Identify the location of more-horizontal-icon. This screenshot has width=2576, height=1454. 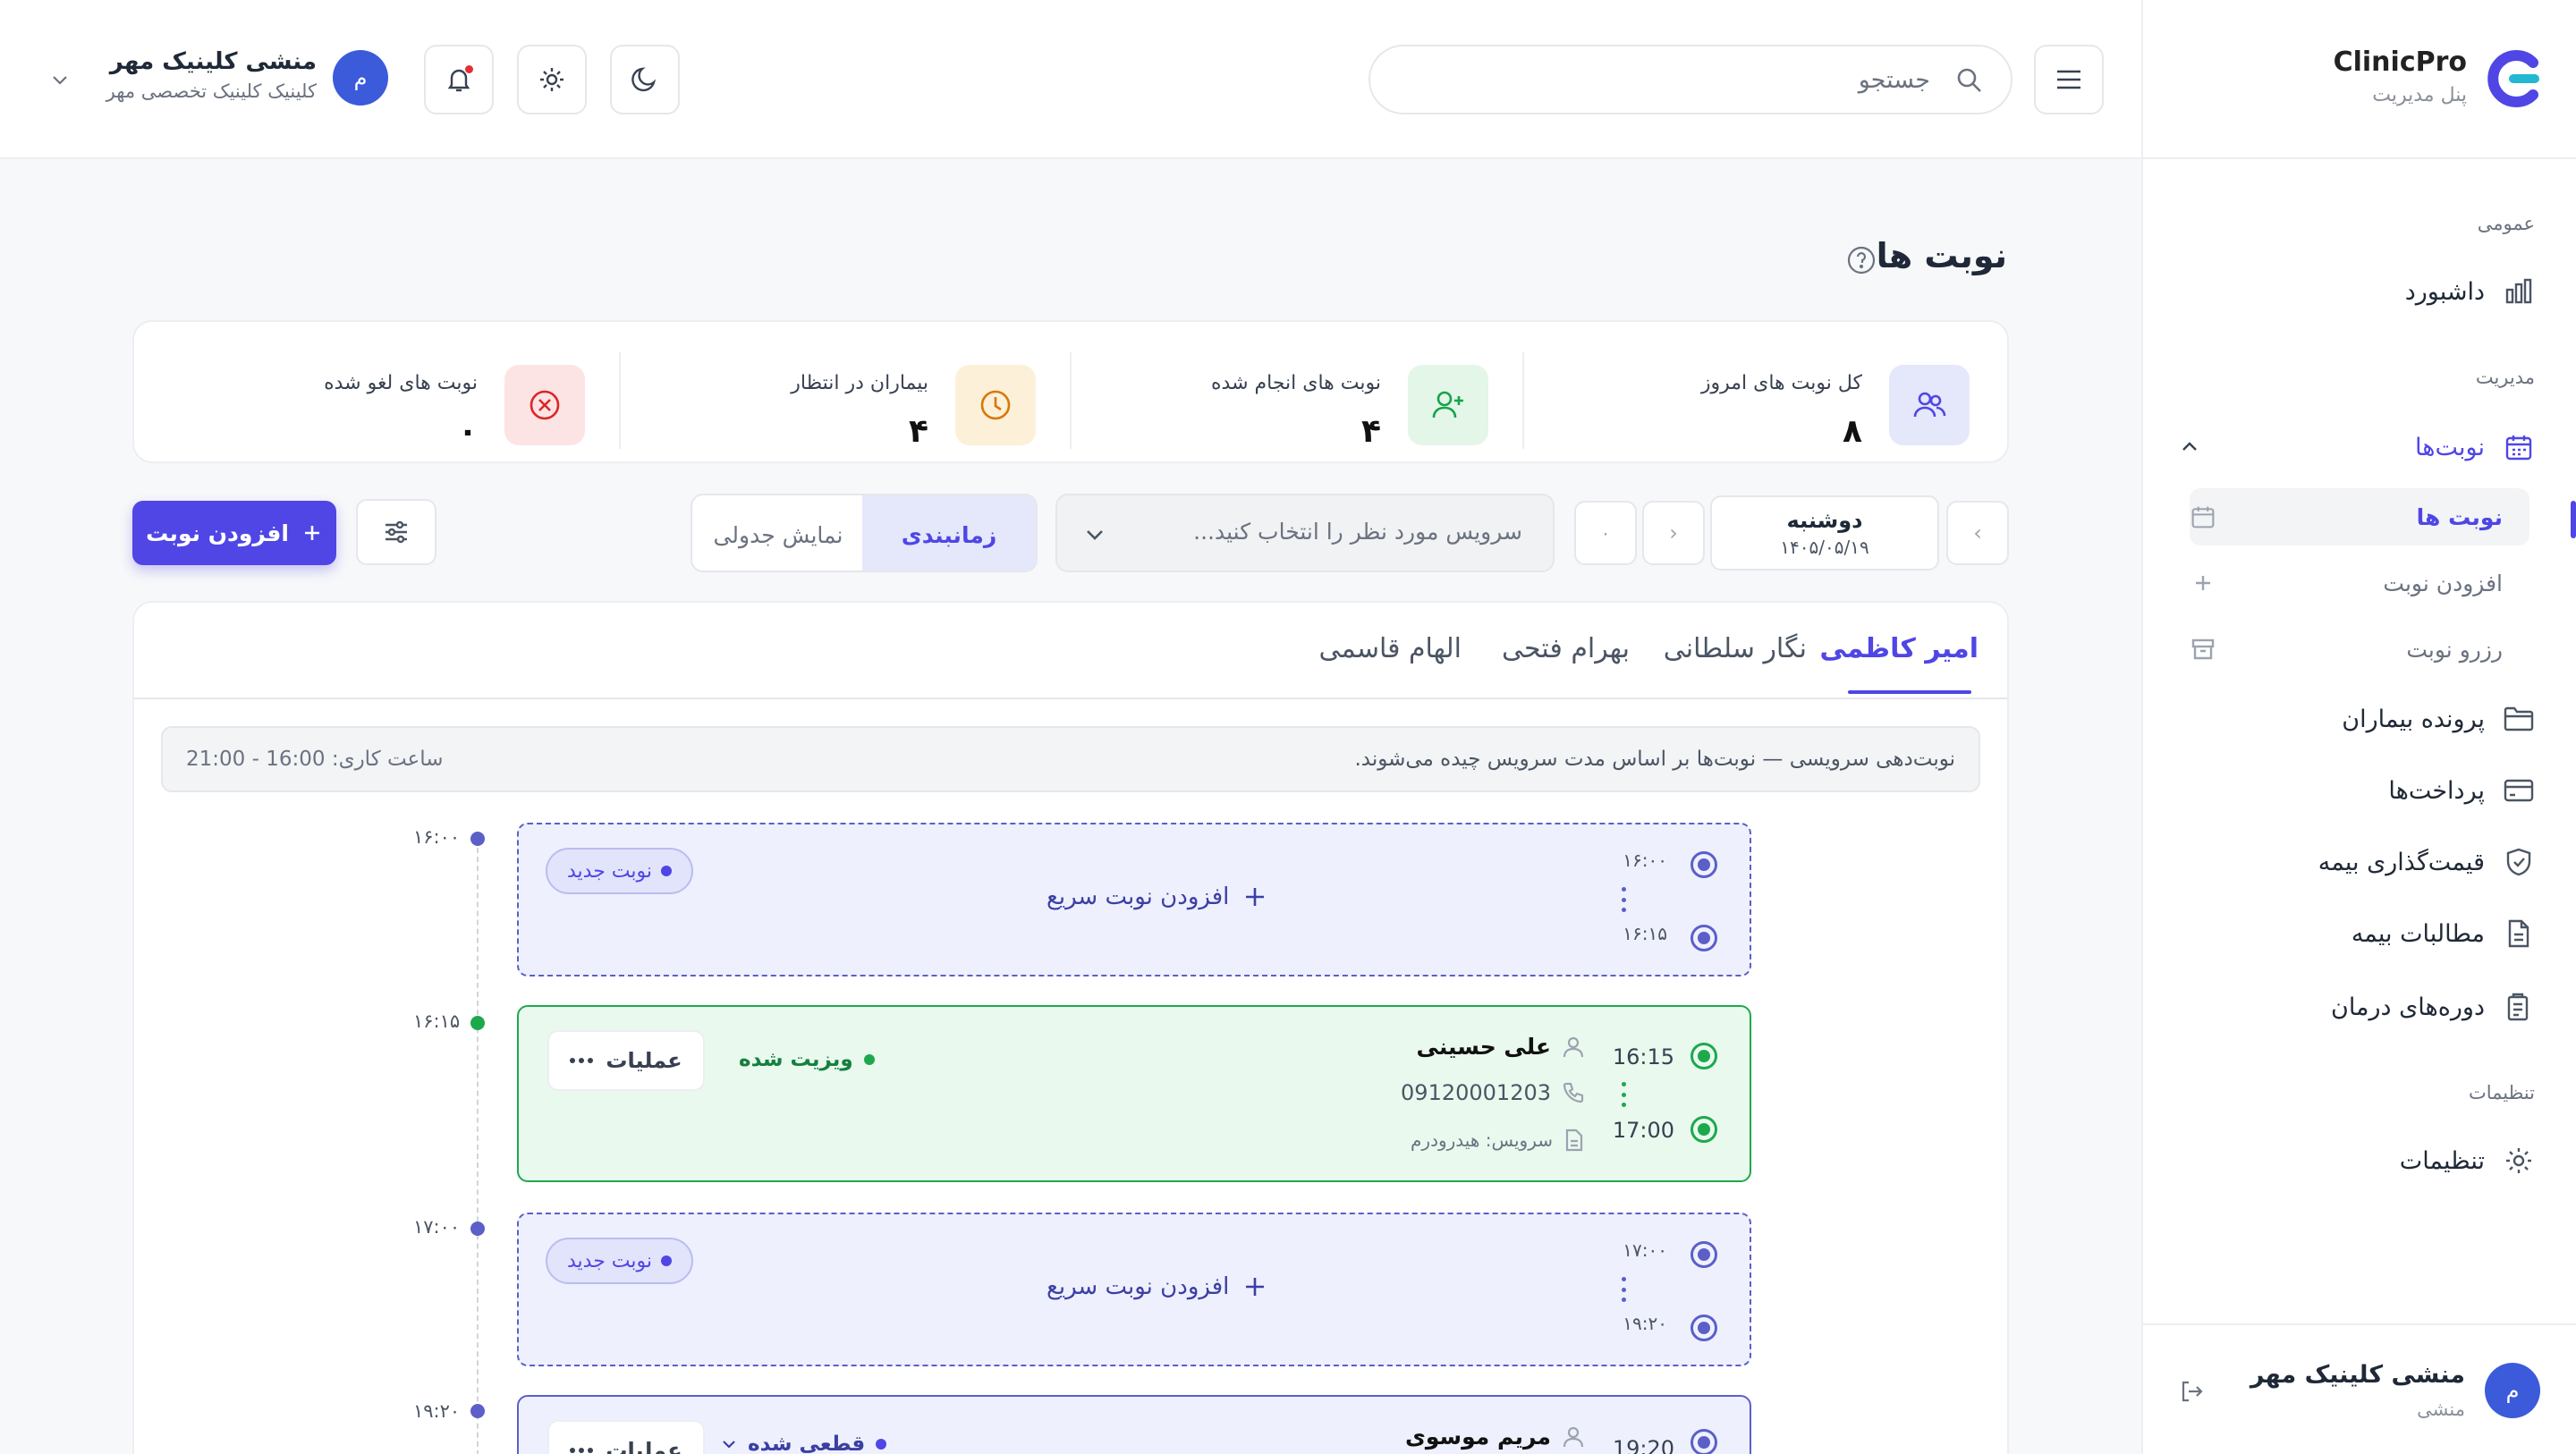
(582, 1060).